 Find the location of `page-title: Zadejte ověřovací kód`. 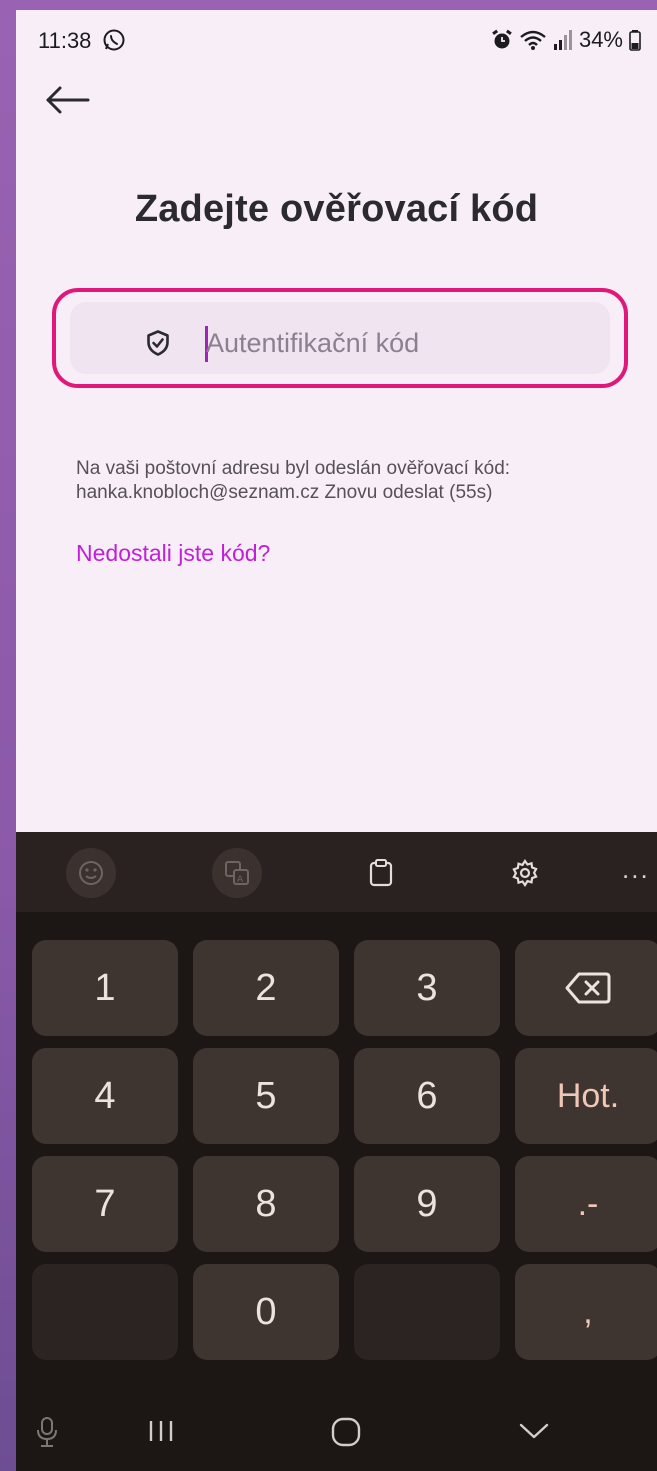

page-title: Zadejte ověřovací kód is located at coordinates (336, 209).